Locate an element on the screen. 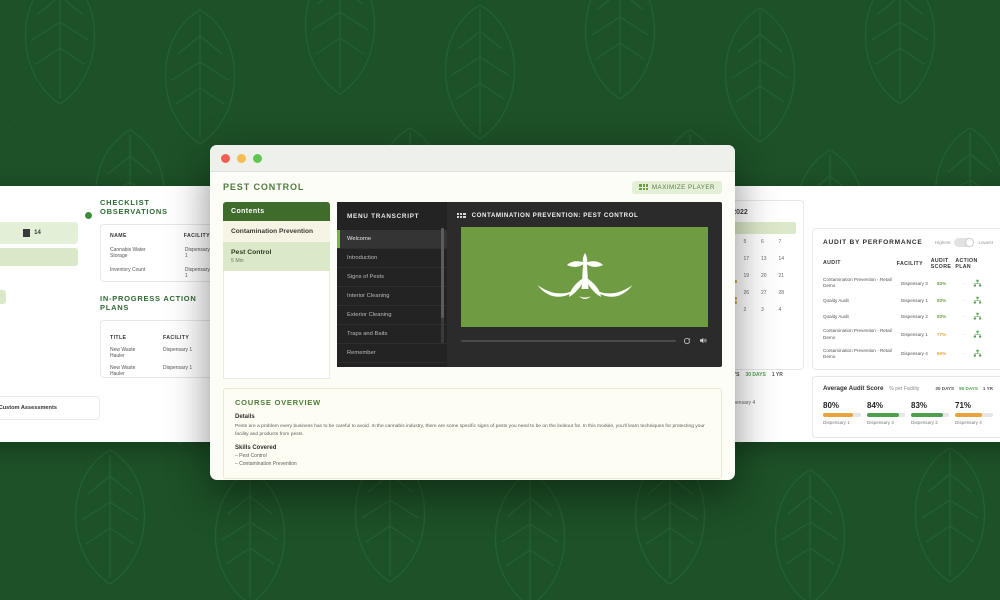 The width and height of the screenshot is (1000, 600). range-tab-1-yr: 1 YR is located at coordinates (777, 375).